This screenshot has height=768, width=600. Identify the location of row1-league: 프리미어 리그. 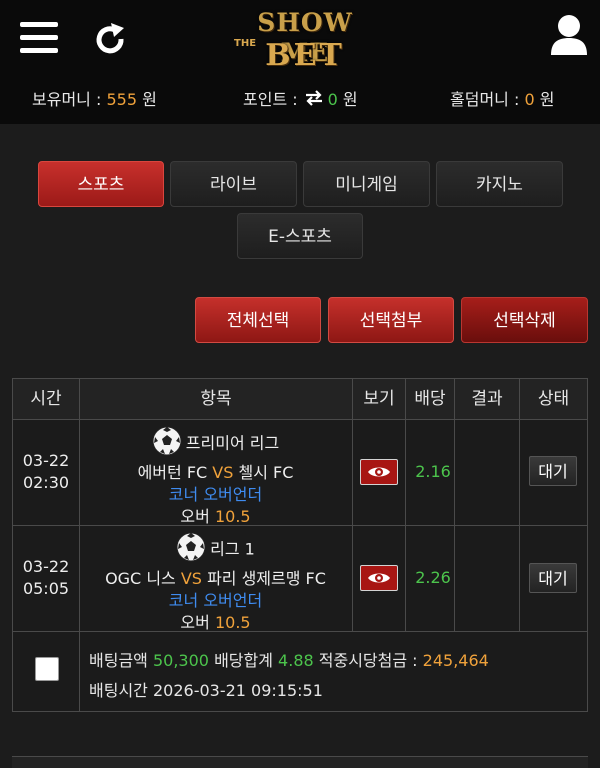
(232, 443).